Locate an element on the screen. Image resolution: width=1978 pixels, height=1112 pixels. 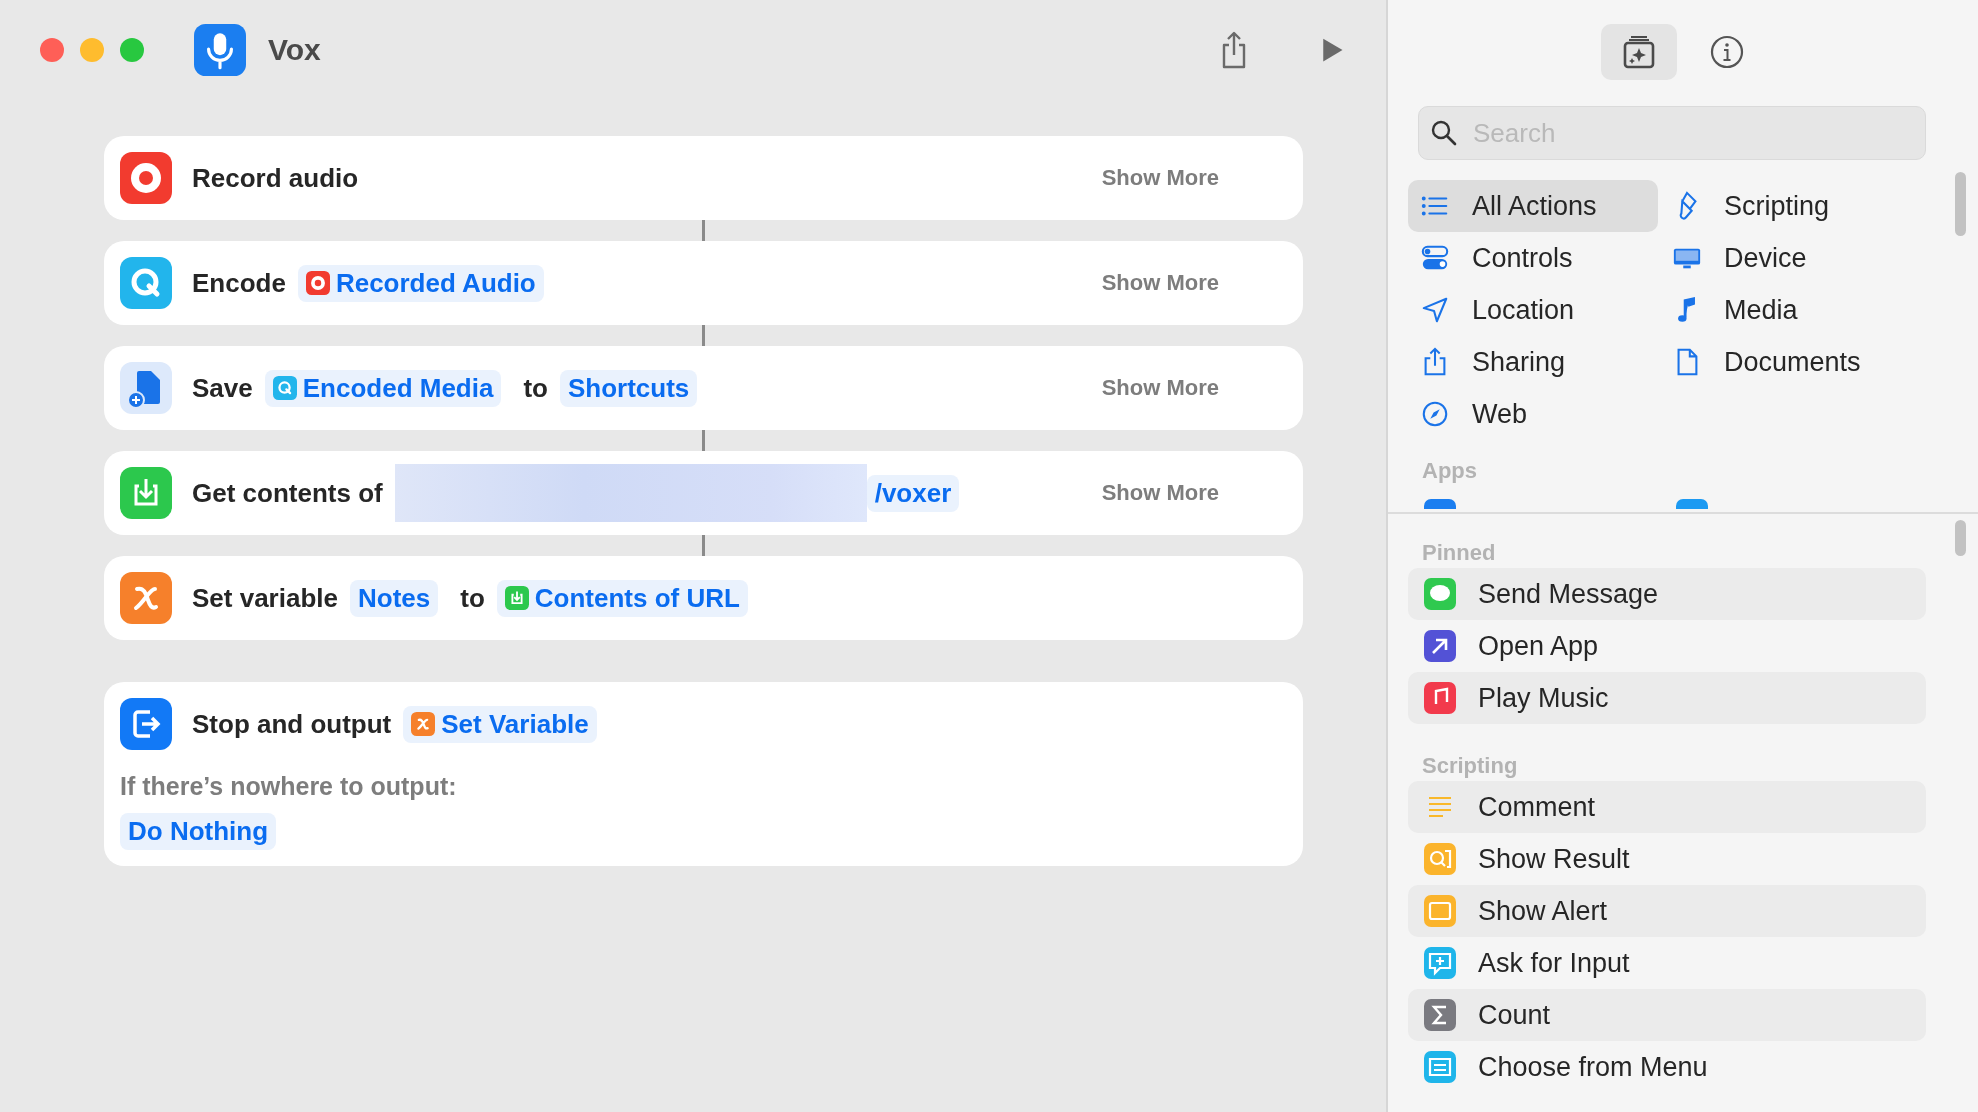
action-label: Set variable is located at coordinates (265, 598).